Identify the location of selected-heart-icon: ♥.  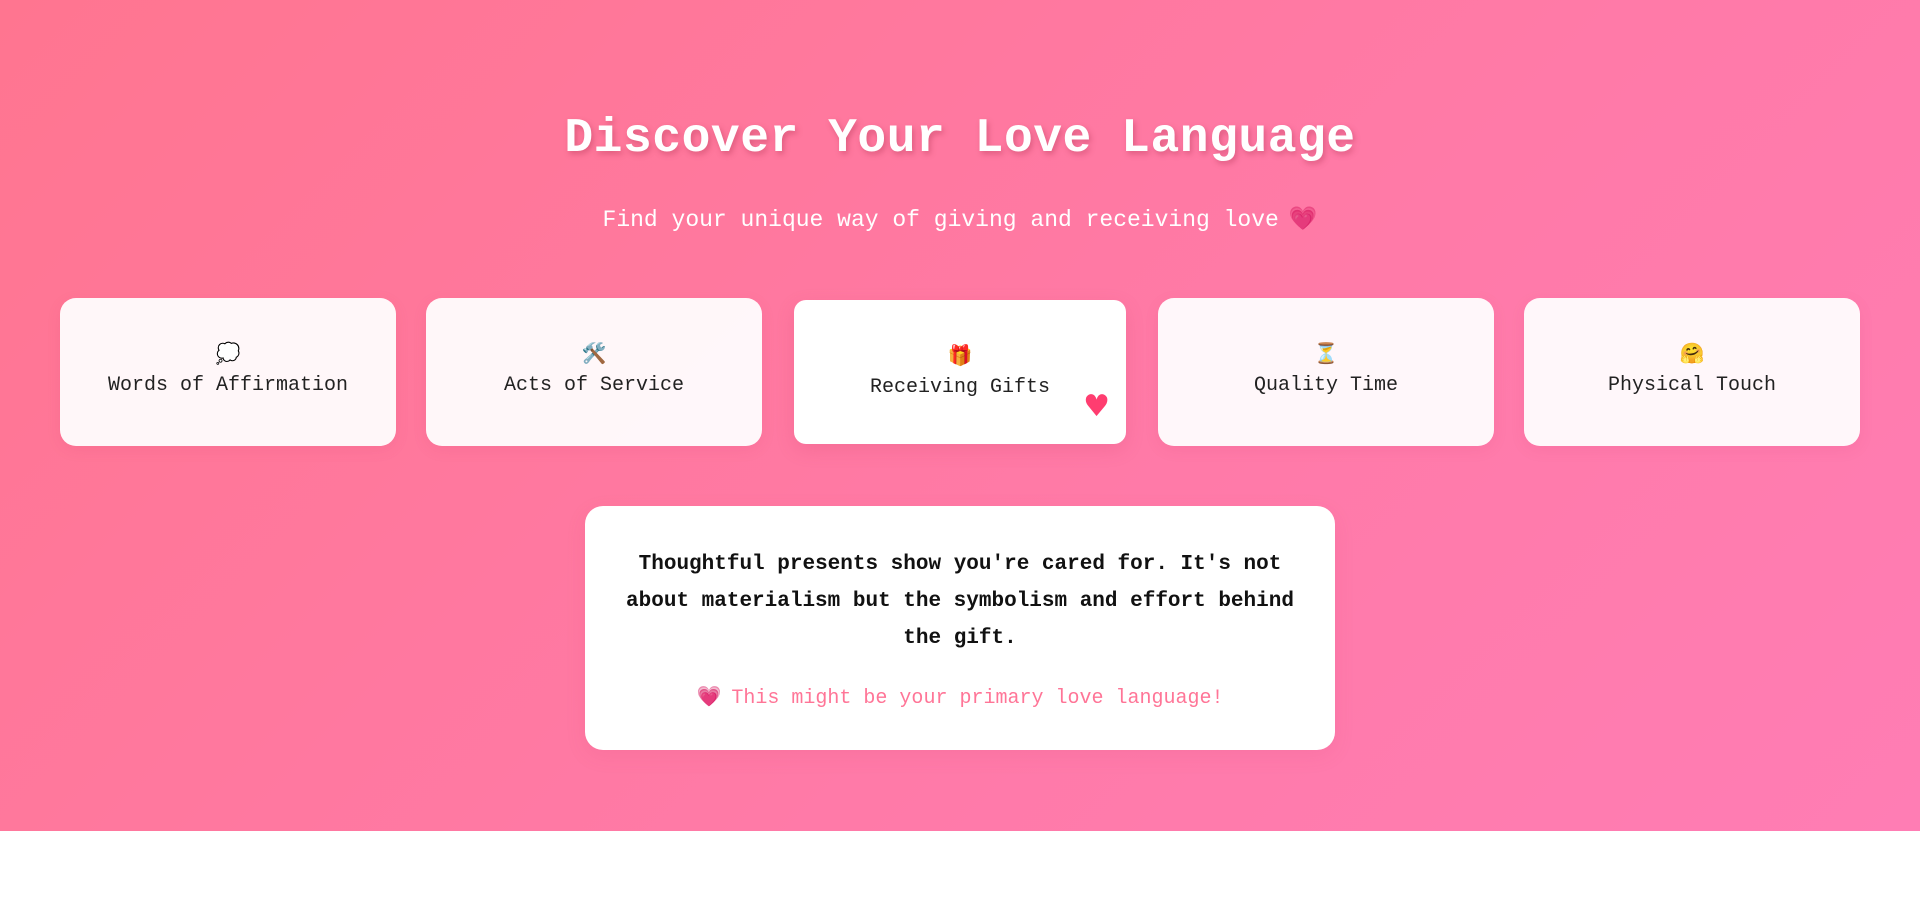
(1096, 406).